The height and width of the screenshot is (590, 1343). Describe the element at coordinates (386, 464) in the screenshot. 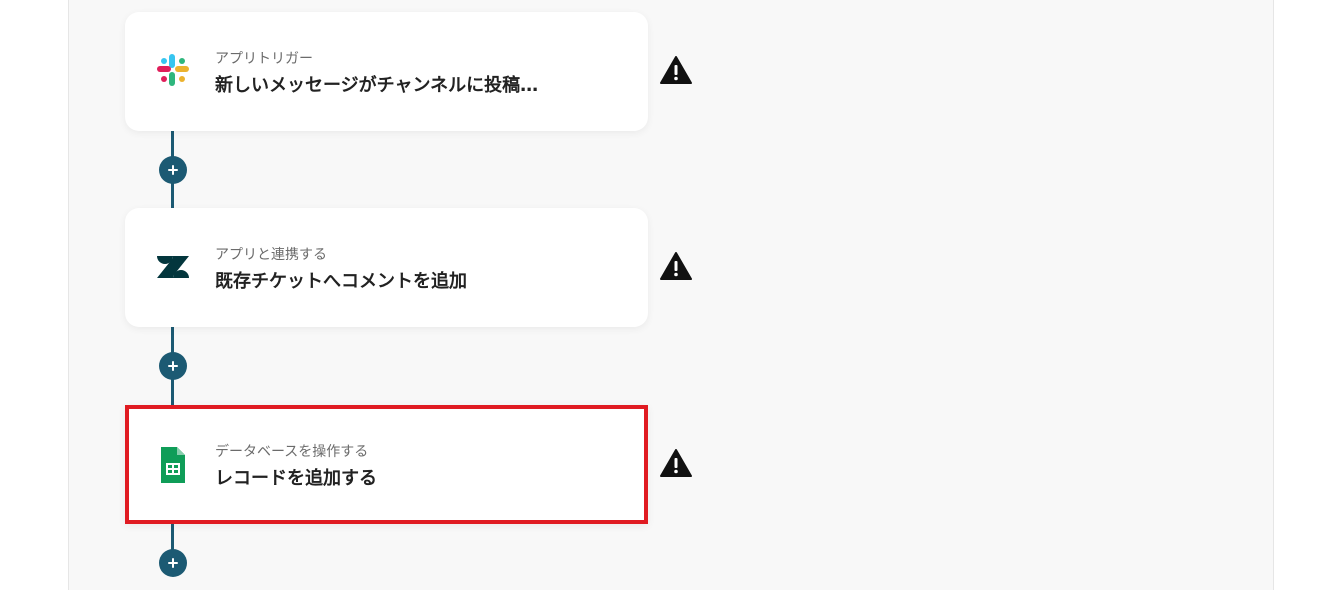

I see `flow-step-card-sheets: データベースを操作する レコードを追加する` at that location.